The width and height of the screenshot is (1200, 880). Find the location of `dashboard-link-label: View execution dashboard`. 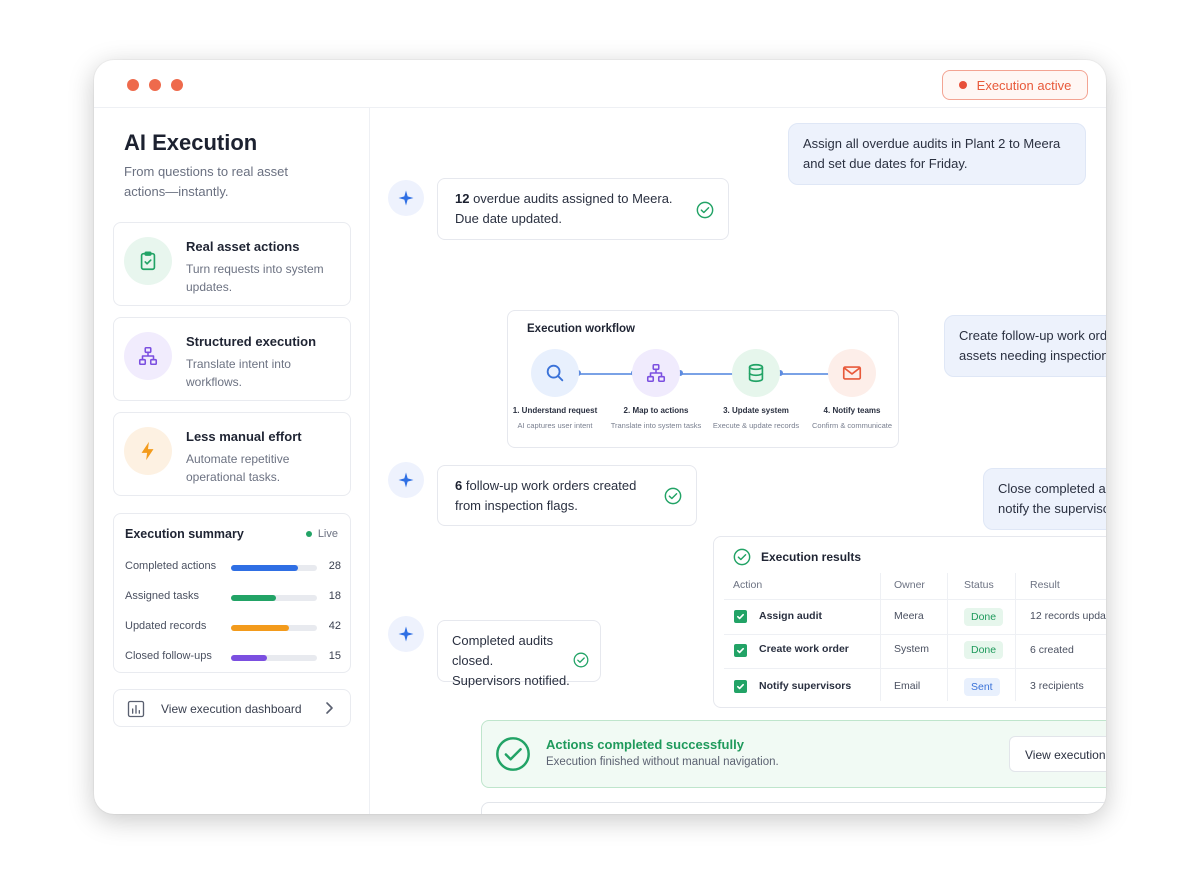

dashboard-link-label: View execution dashboard is located at coordinates (231, 709).